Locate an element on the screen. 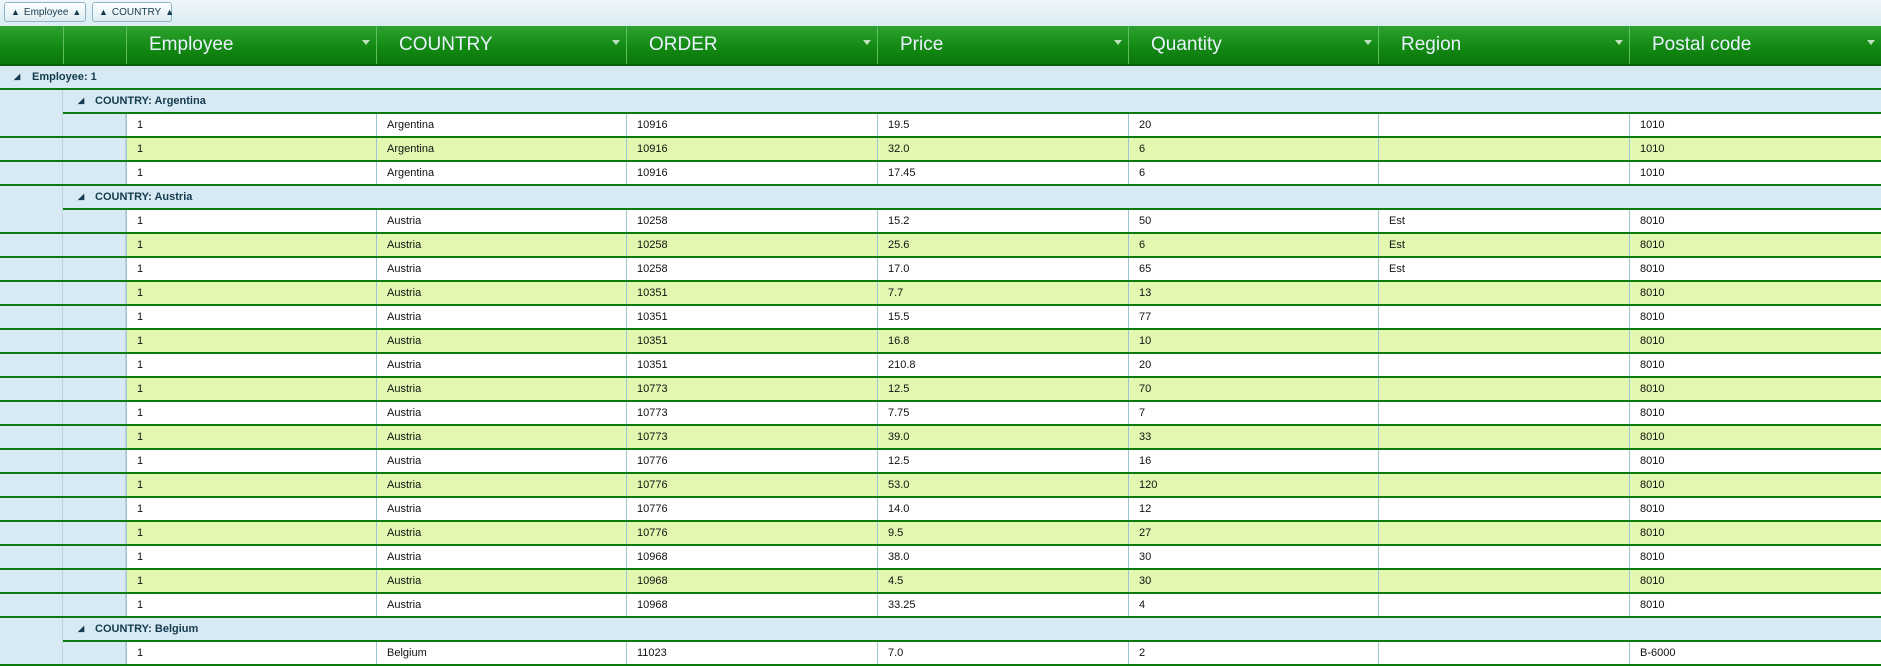 The width and height of the screenshot is (1881, 666). cell-quantity: 30 is located at coordinates (1253, 581).